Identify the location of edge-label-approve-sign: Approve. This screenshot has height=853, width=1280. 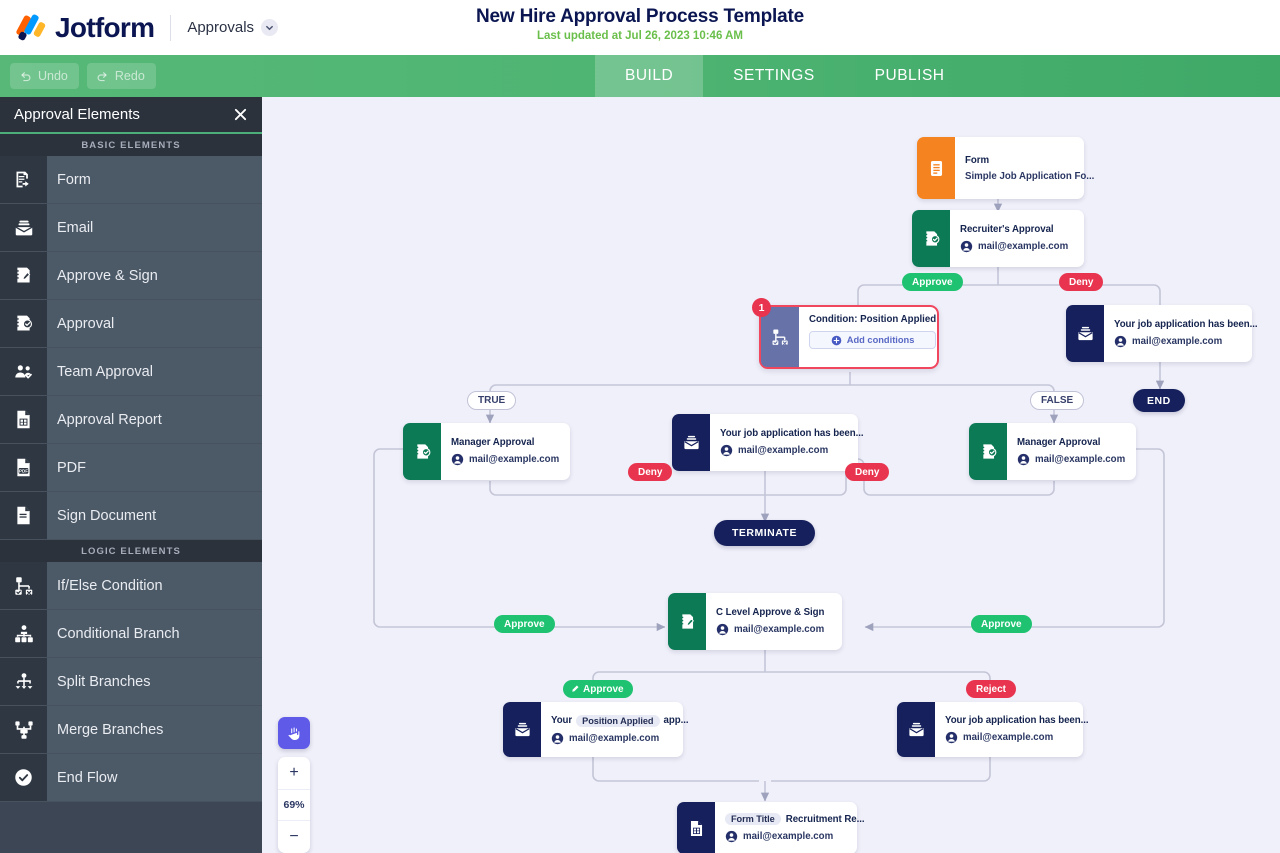
(598, 689).